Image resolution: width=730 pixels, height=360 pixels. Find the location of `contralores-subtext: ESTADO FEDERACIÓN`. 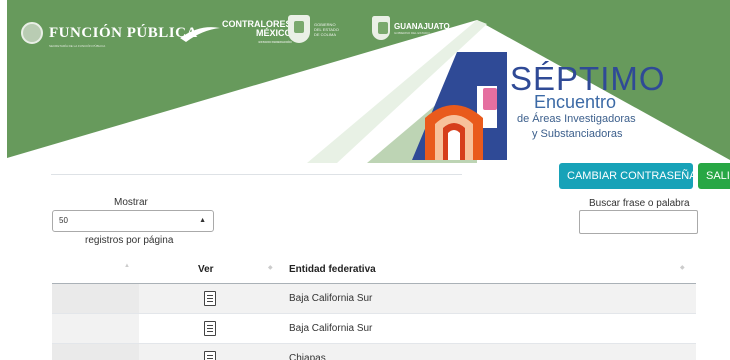

contralores-subtext: ESTADO FEDERACIÓN is located at coordinates (275, 42).